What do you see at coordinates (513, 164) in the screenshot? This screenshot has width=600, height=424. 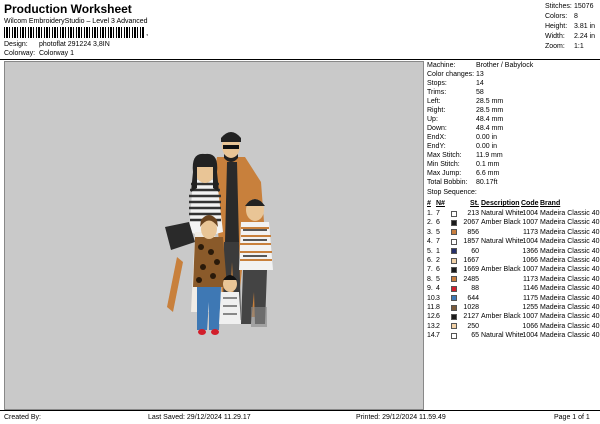 I see `info-row: Min Stitch: 0.1 mm` at bounding box center [513, 164].